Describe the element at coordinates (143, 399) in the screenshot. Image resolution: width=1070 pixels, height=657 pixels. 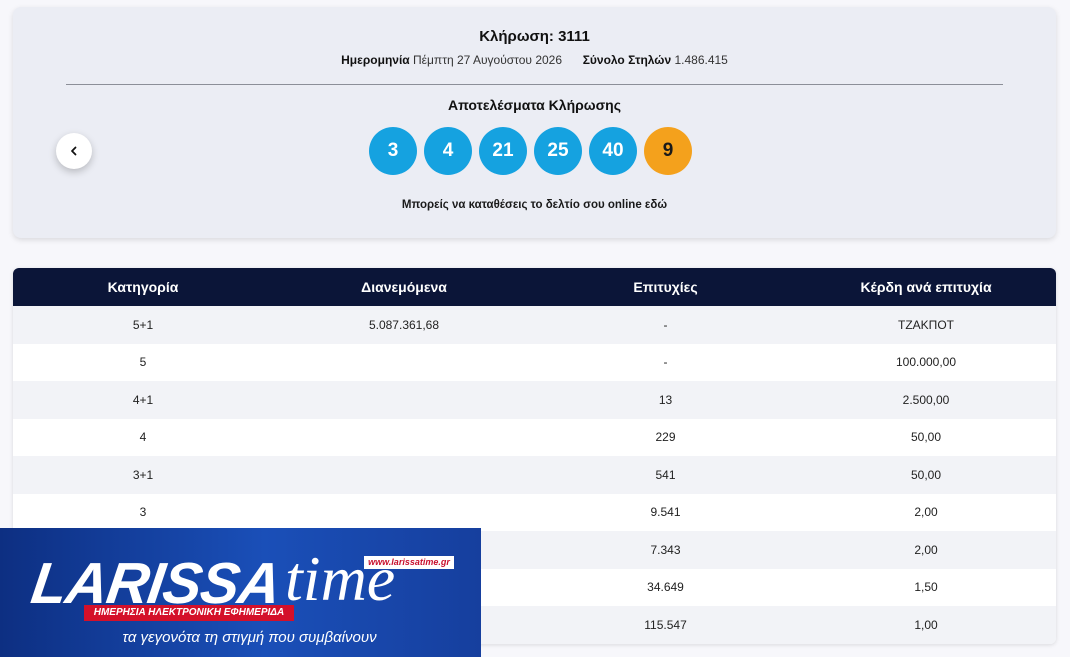
I see `cell-category: 4+1` at that location.